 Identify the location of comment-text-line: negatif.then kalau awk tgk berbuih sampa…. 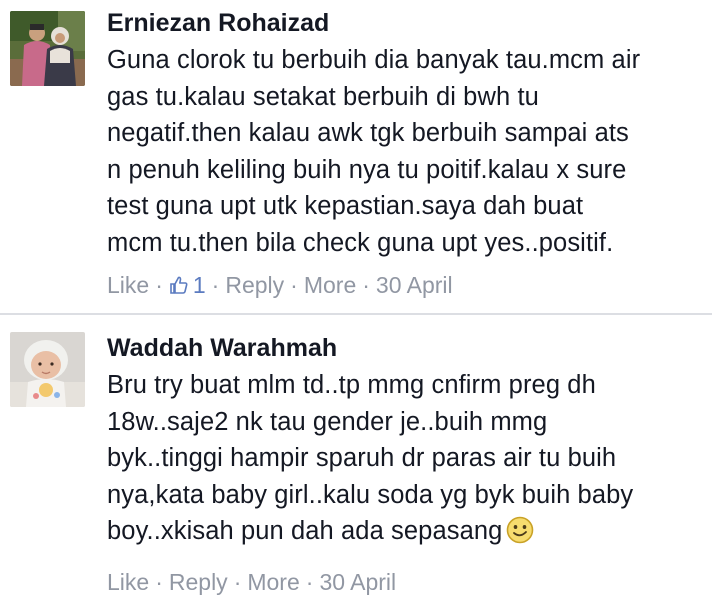
(368, 133).